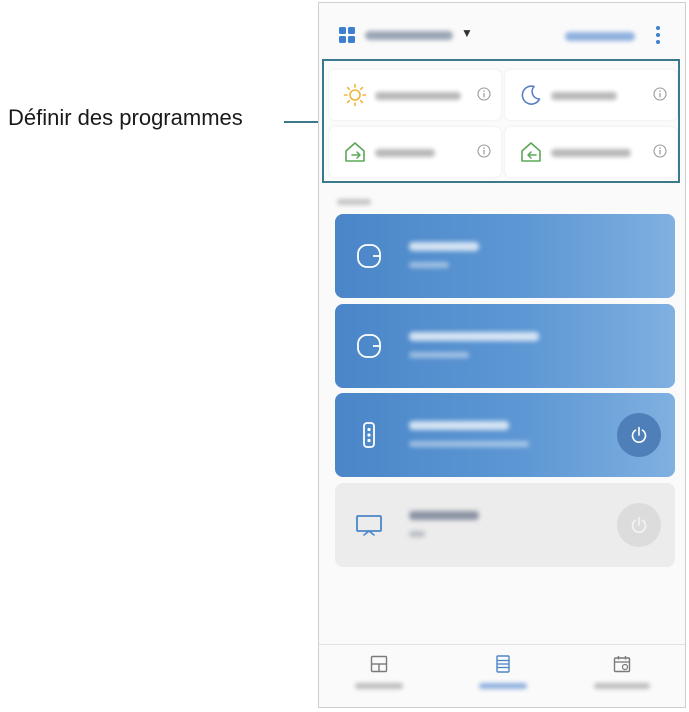 This screenshot has width=689, height=712. I want to click on devices-icon, so click(503, 664).